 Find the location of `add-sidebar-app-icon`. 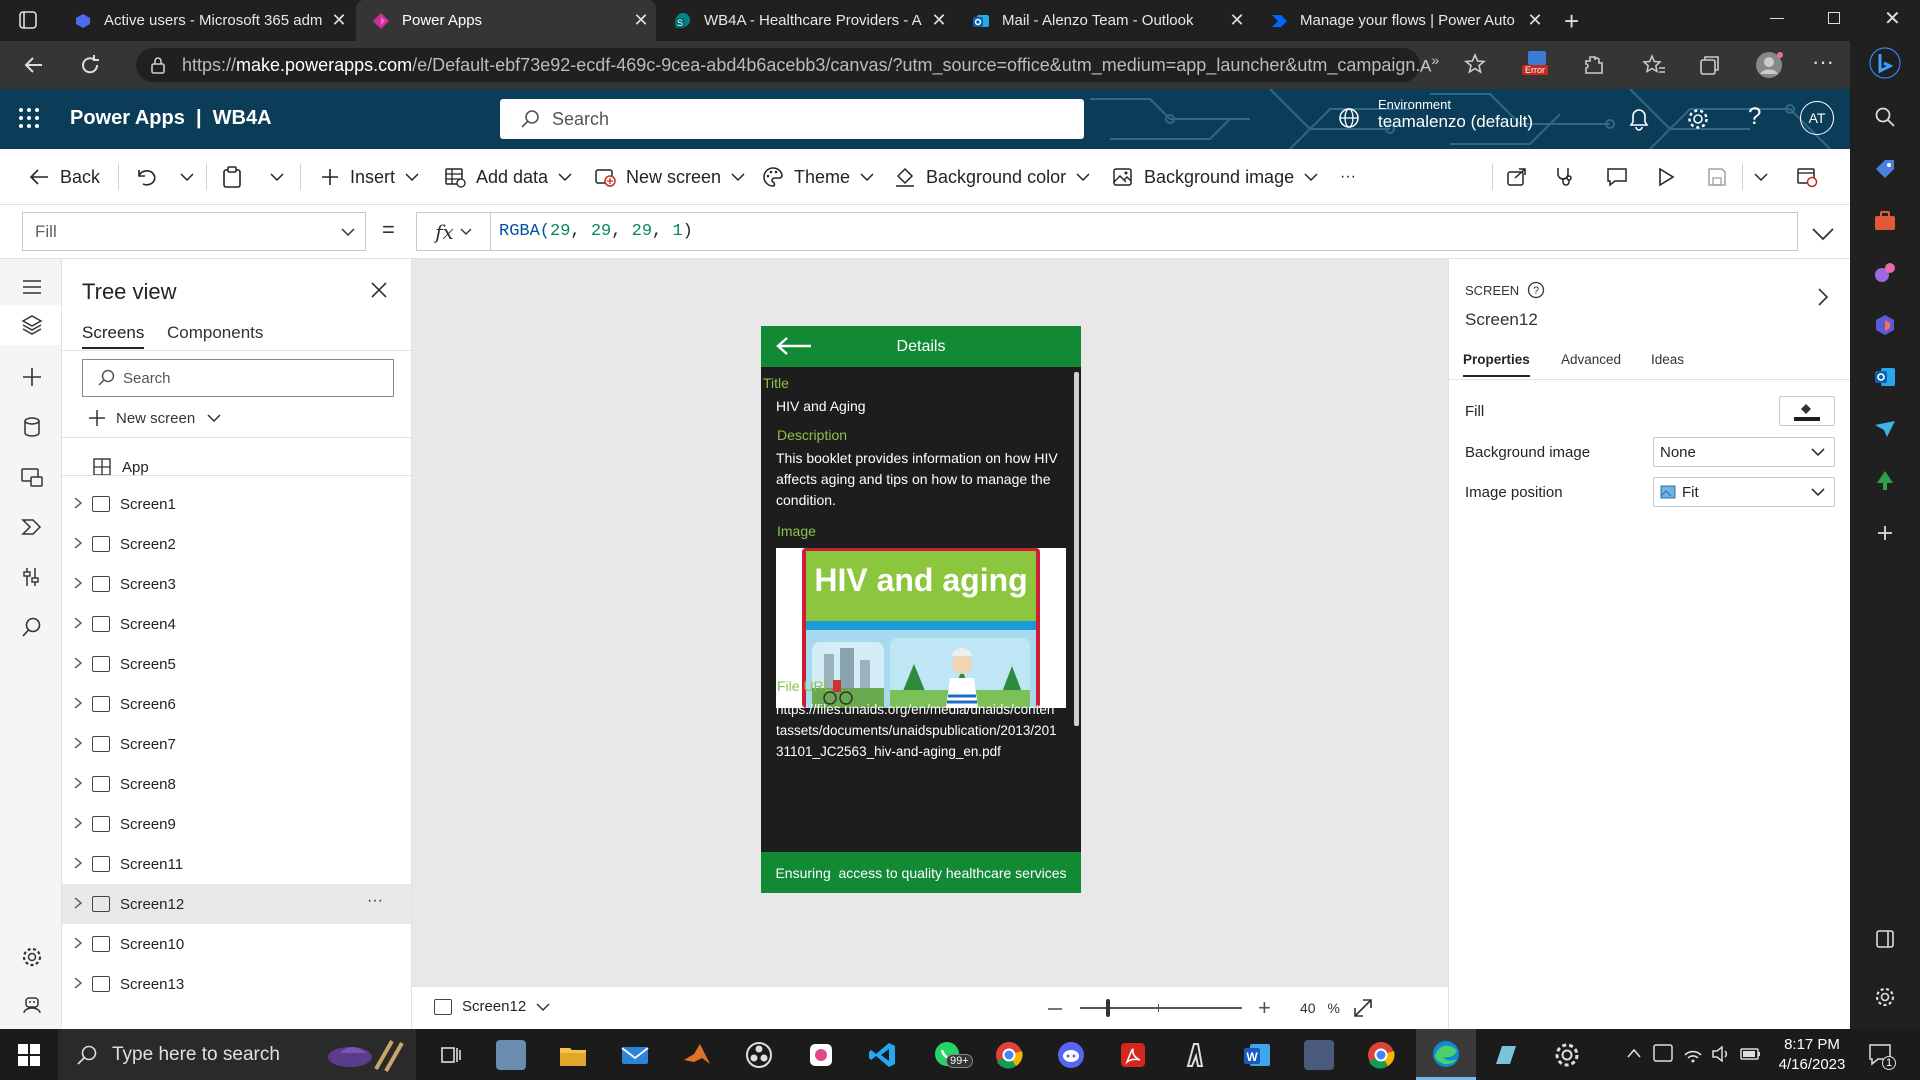

add-sidebar-app-icon is located at coordinates (1885, 533).